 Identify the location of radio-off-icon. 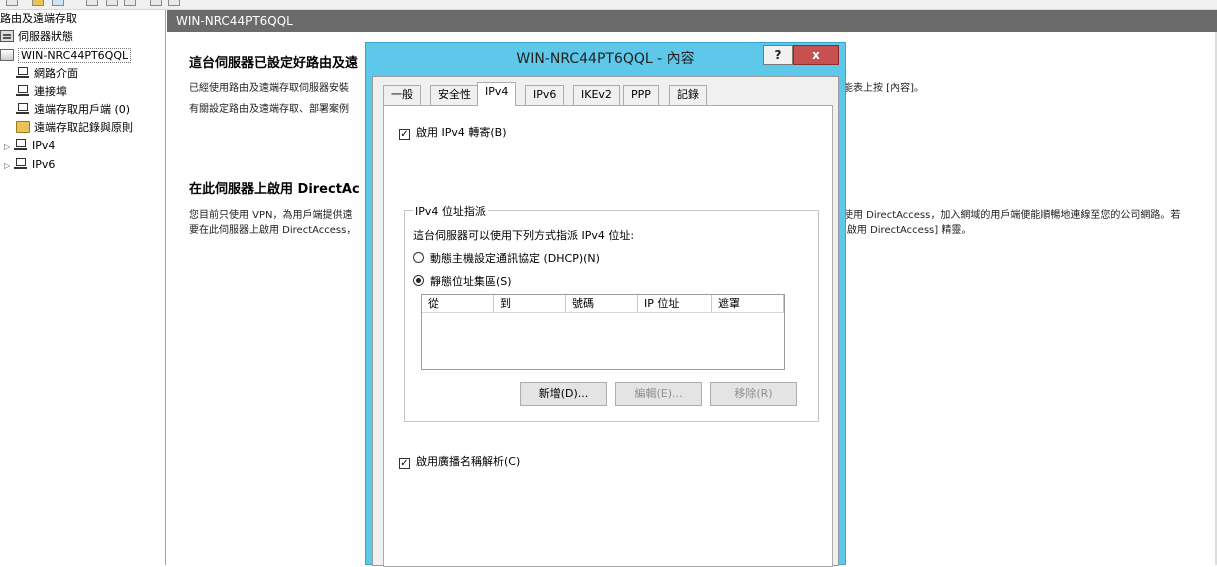
(418, 257).